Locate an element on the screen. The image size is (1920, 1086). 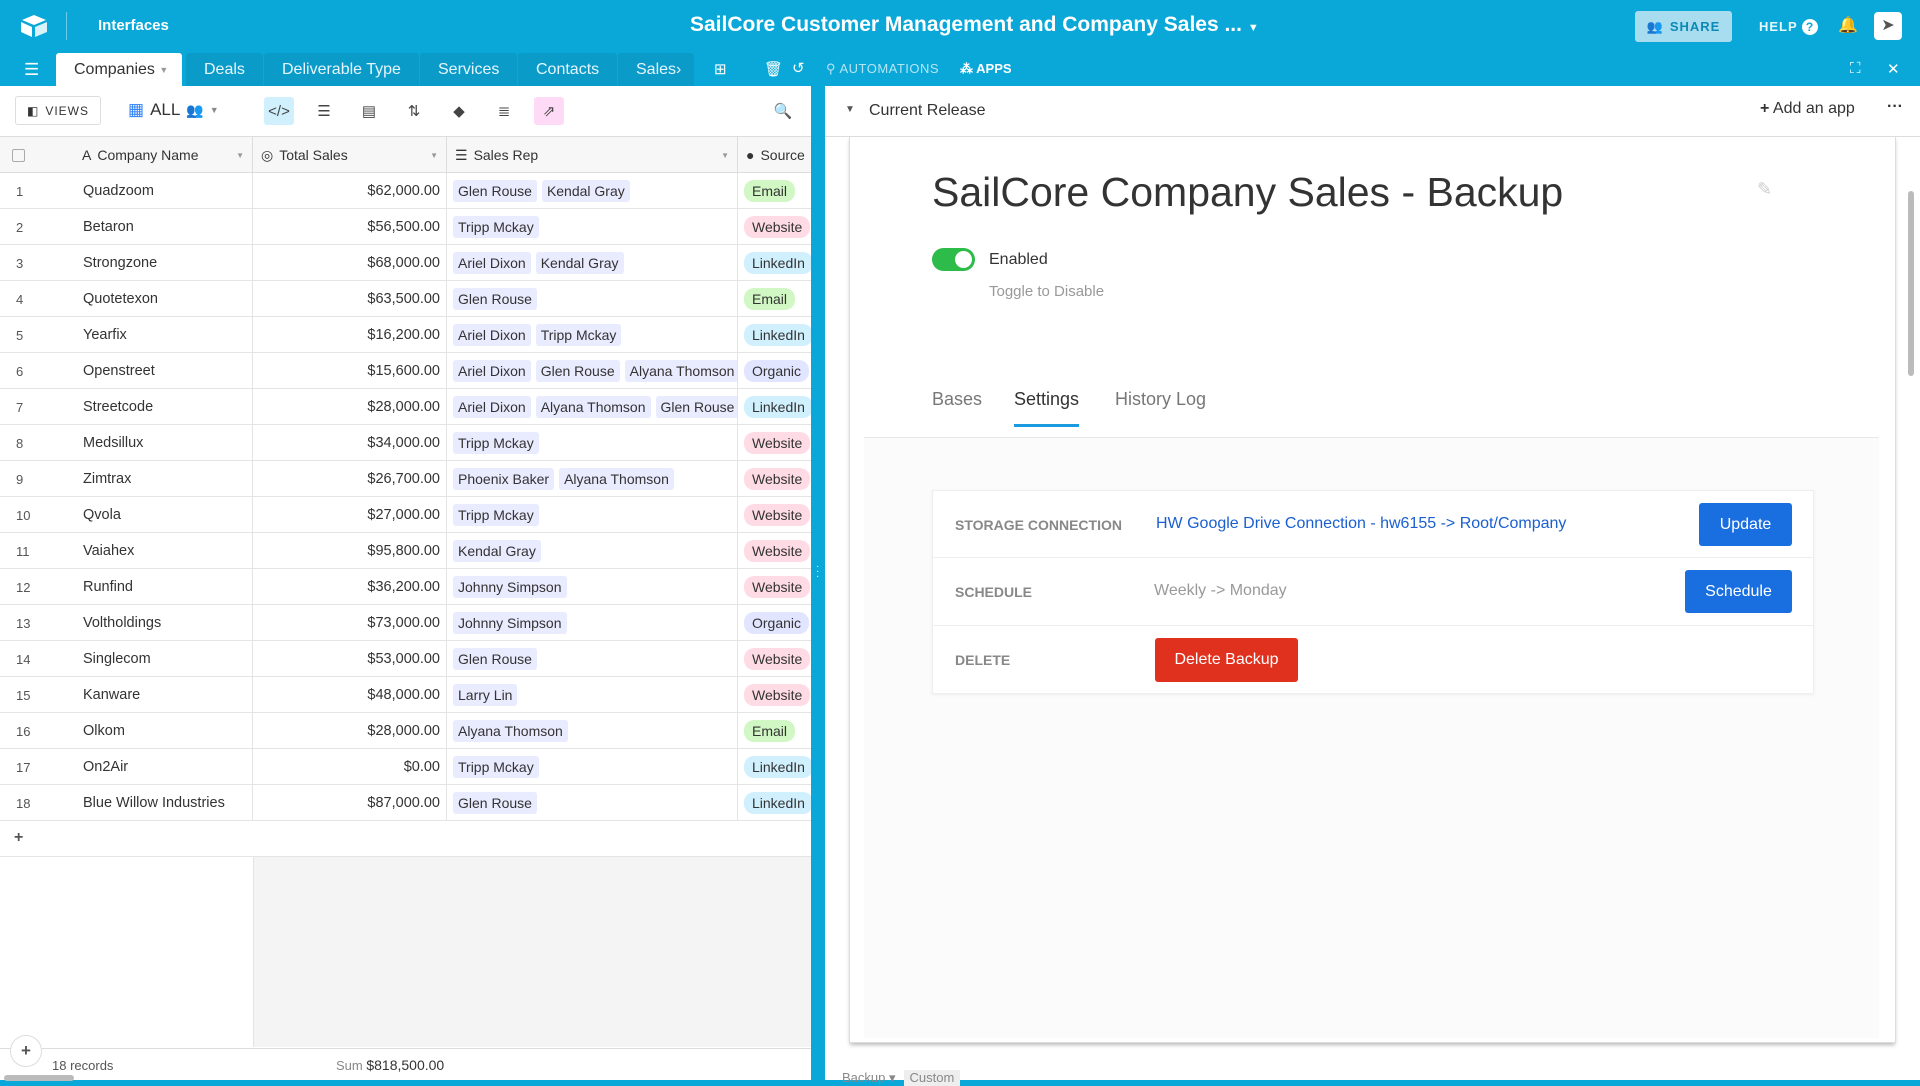
update-button: Update is located at coordinates (1745, 524).